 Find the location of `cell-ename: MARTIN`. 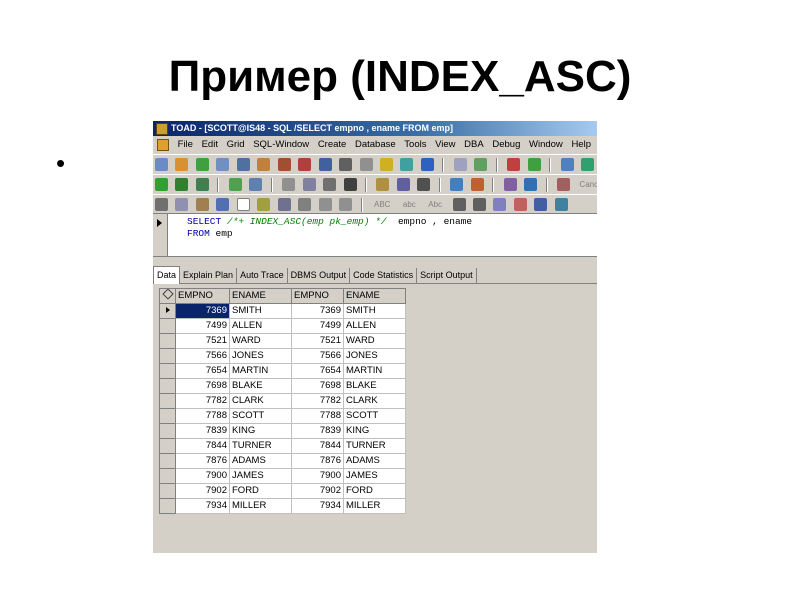

cell-ename: MARTIN is located at coordinates (374, 371).